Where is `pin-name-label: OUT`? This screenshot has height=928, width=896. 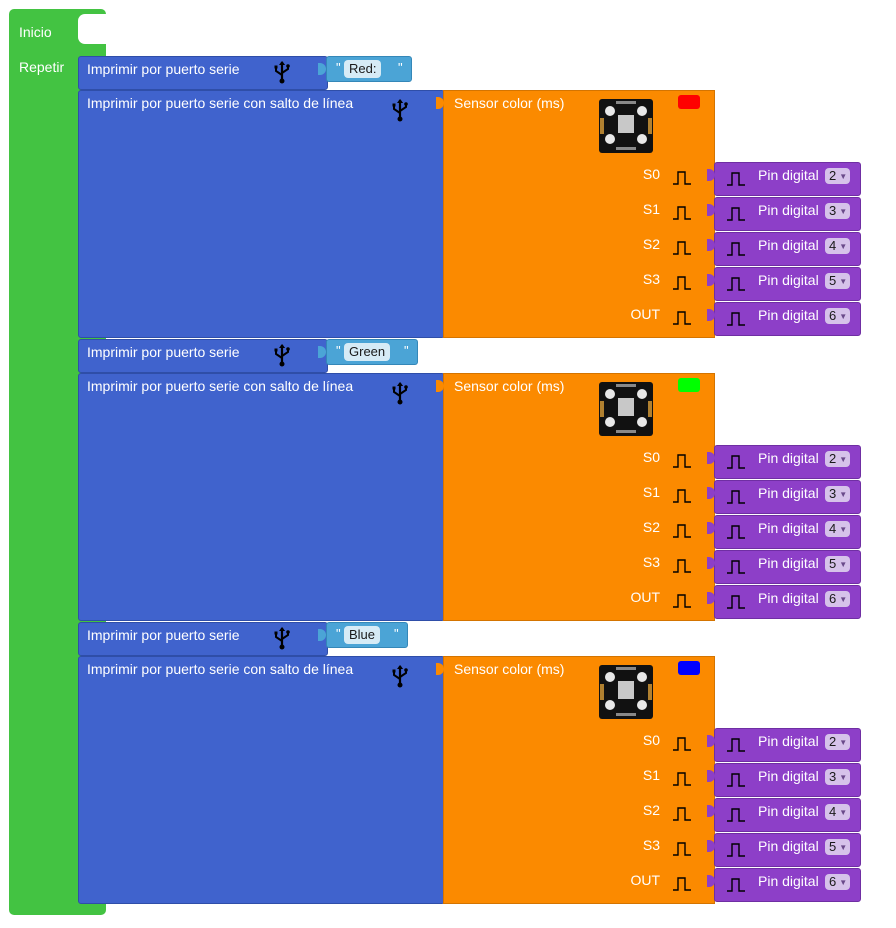 pin-name-label: OUT is located at coordinates (645, 880).